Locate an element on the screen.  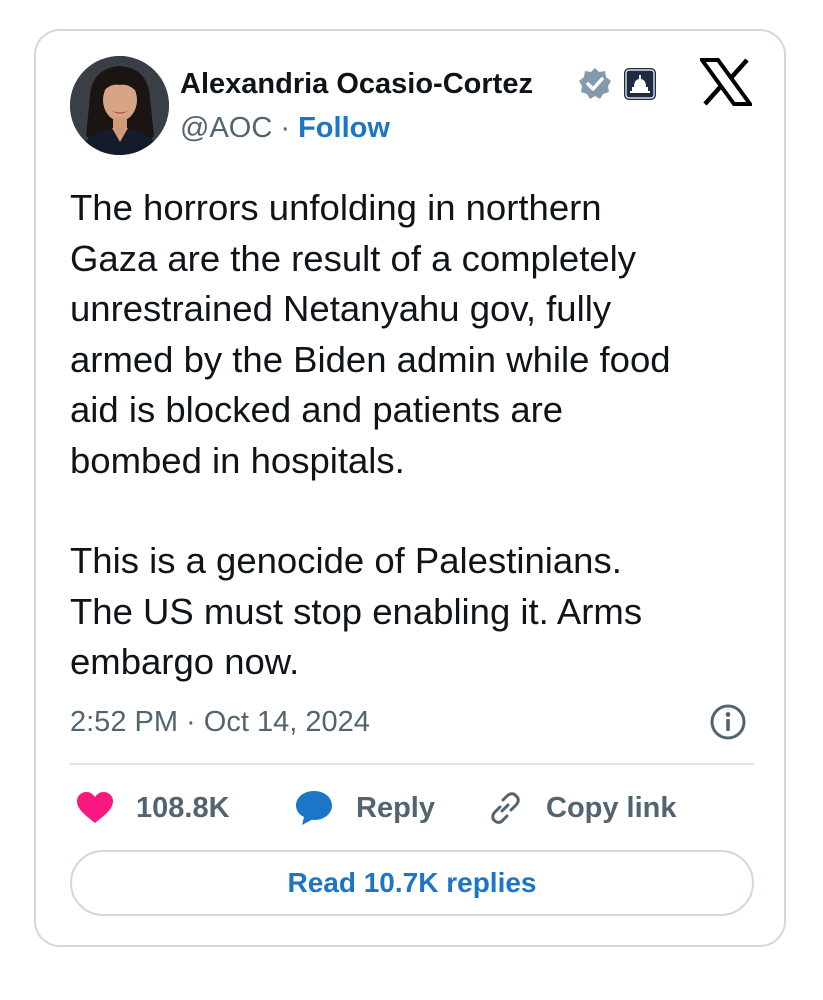
avatar is located at coordinates (119, 105).